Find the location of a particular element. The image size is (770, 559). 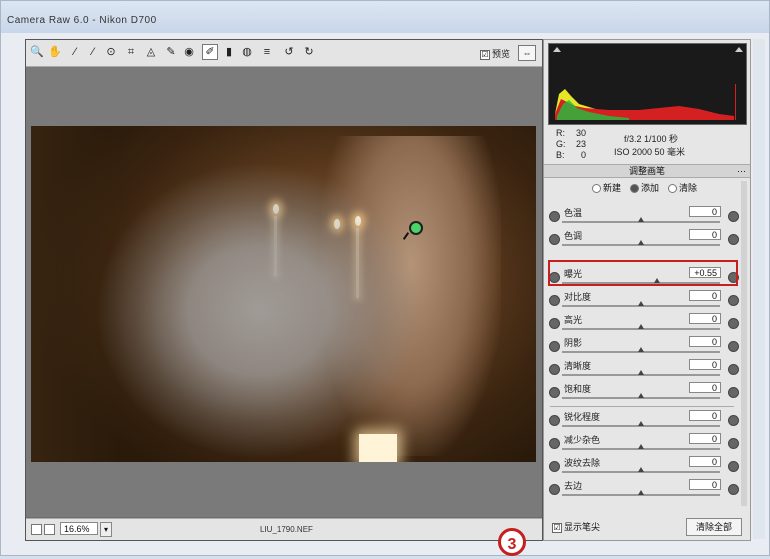

crop-icon: ⌗ is located at coordinates (131, 52).